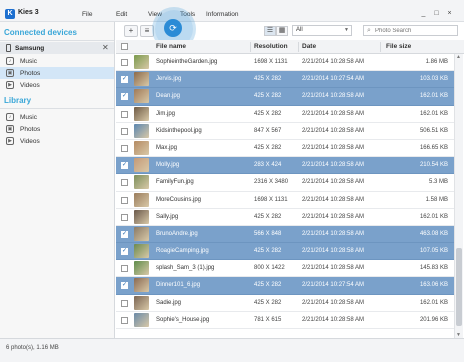  Describe the element at coordinates (270, 31) in the screenshot. I see `list-view-icon: ☰` at that location.